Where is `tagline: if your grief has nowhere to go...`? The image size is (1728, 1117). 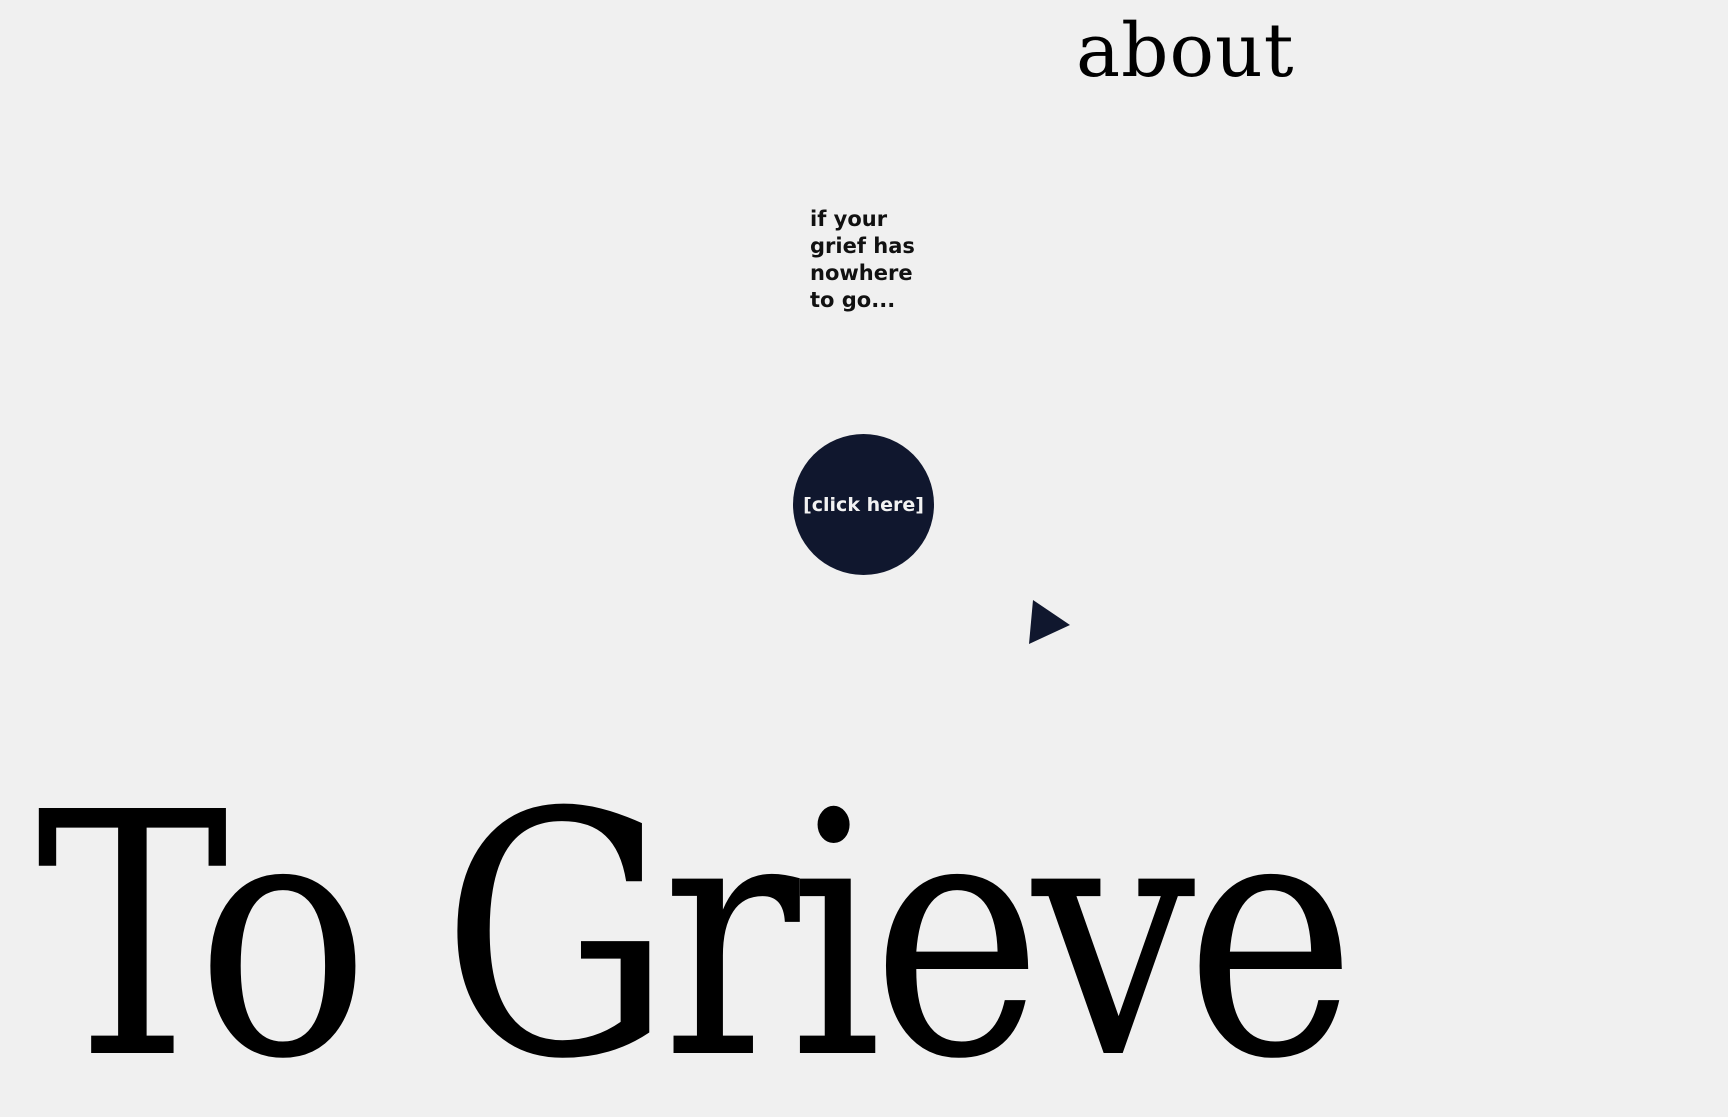 tagline: if your grief has nowhere to go... is located at coordinates (862, 259).